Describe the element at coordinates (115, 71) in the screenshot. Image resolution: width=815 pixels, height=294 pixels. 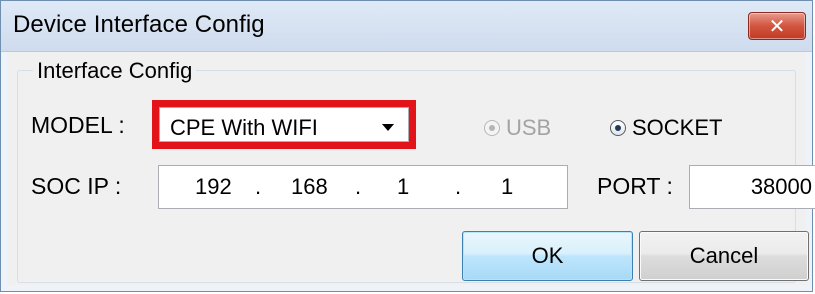
I see `group-label: Interface Config` at that location.